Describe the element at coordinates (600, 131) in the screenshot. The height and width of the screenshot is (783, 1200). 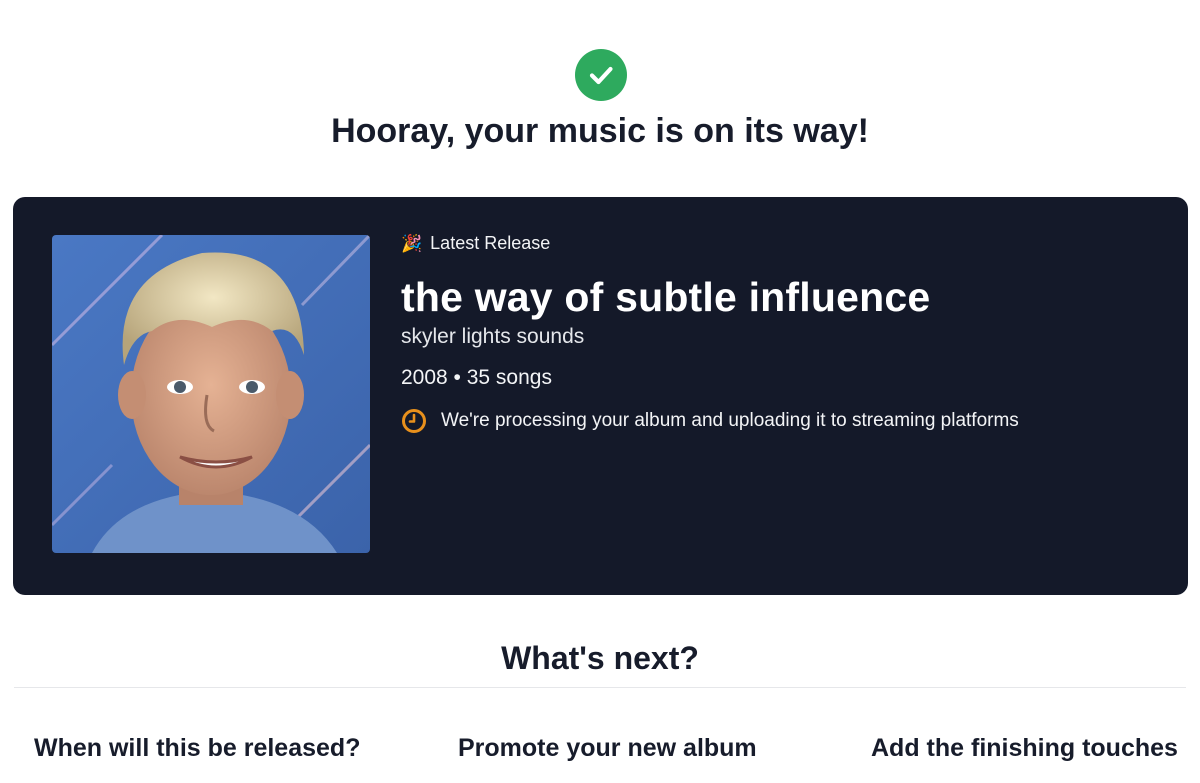
I see `page-title: Hooray, your music is on its way!` at that location.